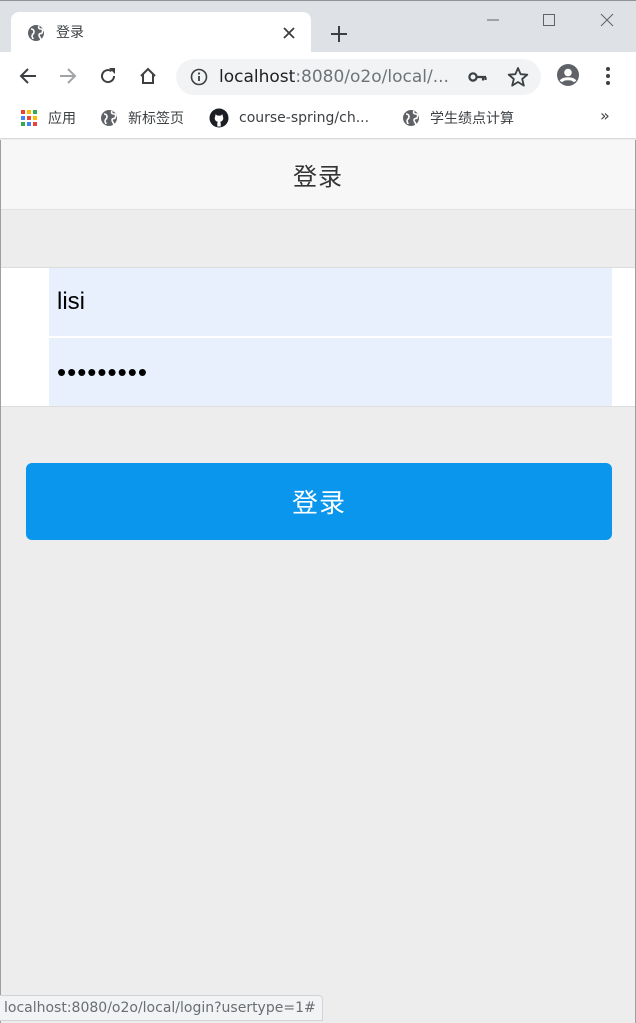  What do you see at coordinates (148, 76) in the screenshot?
I see `home-icon` at bounding box center [148, 76].